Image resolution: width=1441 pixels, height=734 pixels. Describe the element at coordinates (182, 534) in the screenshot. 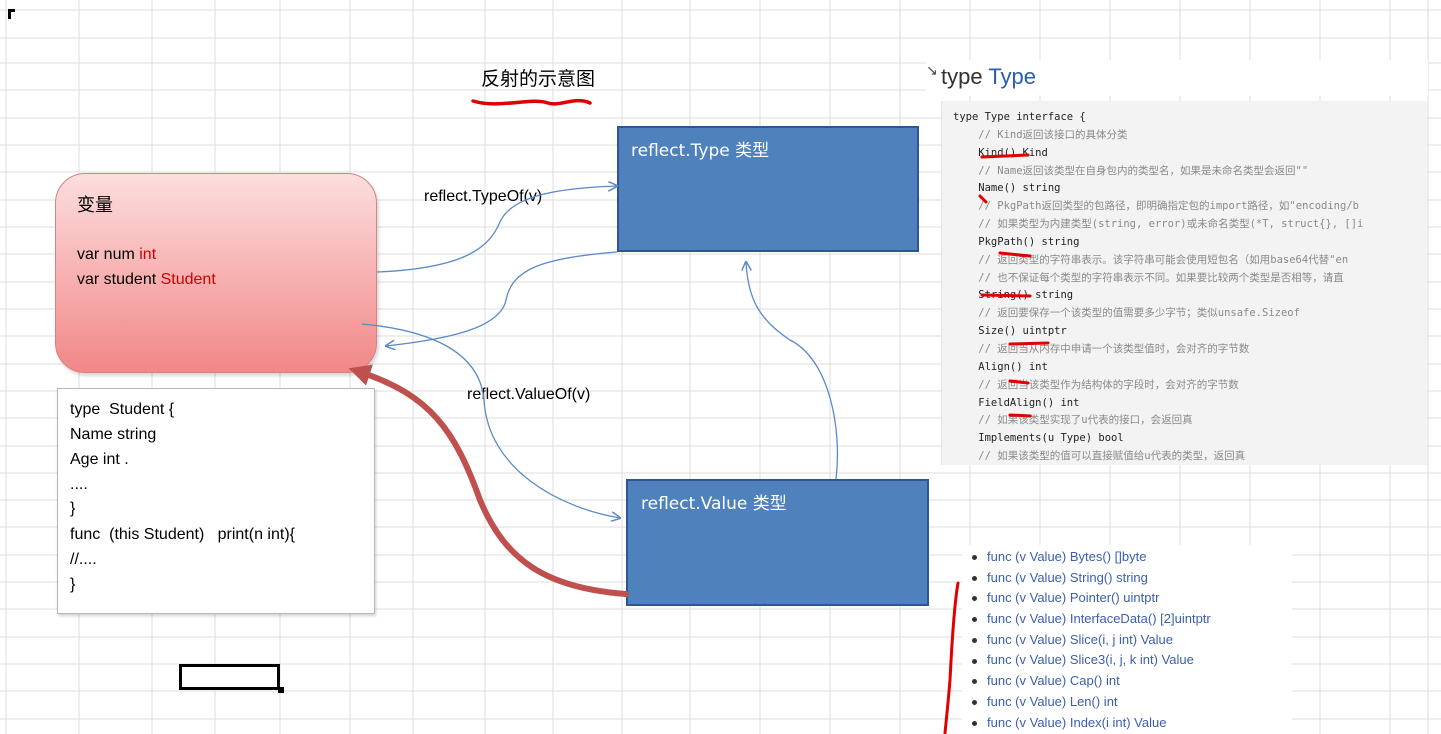

I see `code-line: func (this Student) print(n int){` at that location.